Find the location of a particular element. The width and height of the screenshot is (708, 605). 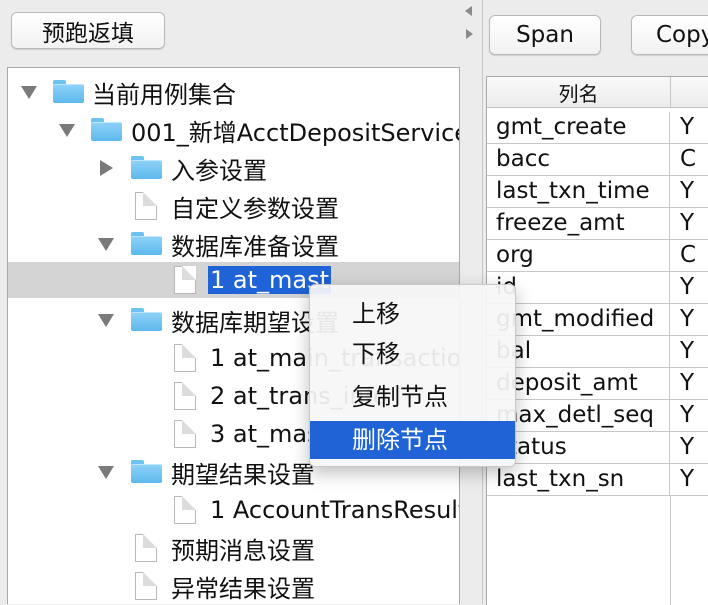

table-row: max_detl_seq Y is located at coordinates (597, 416).